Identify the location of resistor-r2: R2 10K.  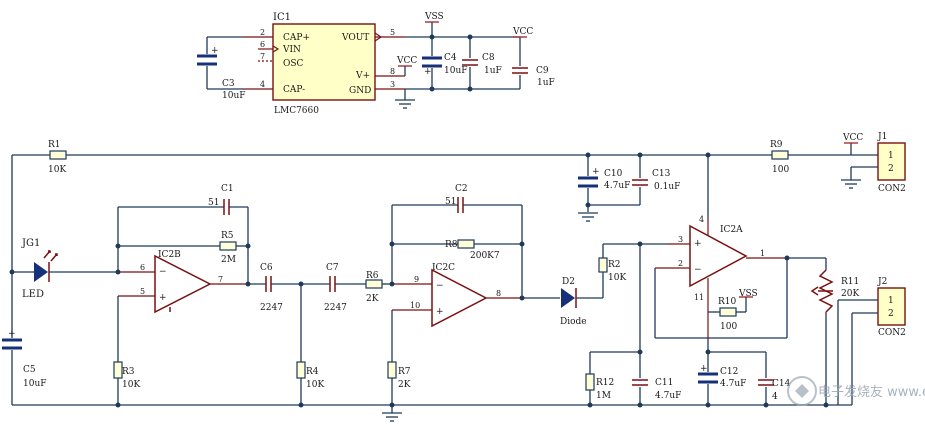
(633, 270).